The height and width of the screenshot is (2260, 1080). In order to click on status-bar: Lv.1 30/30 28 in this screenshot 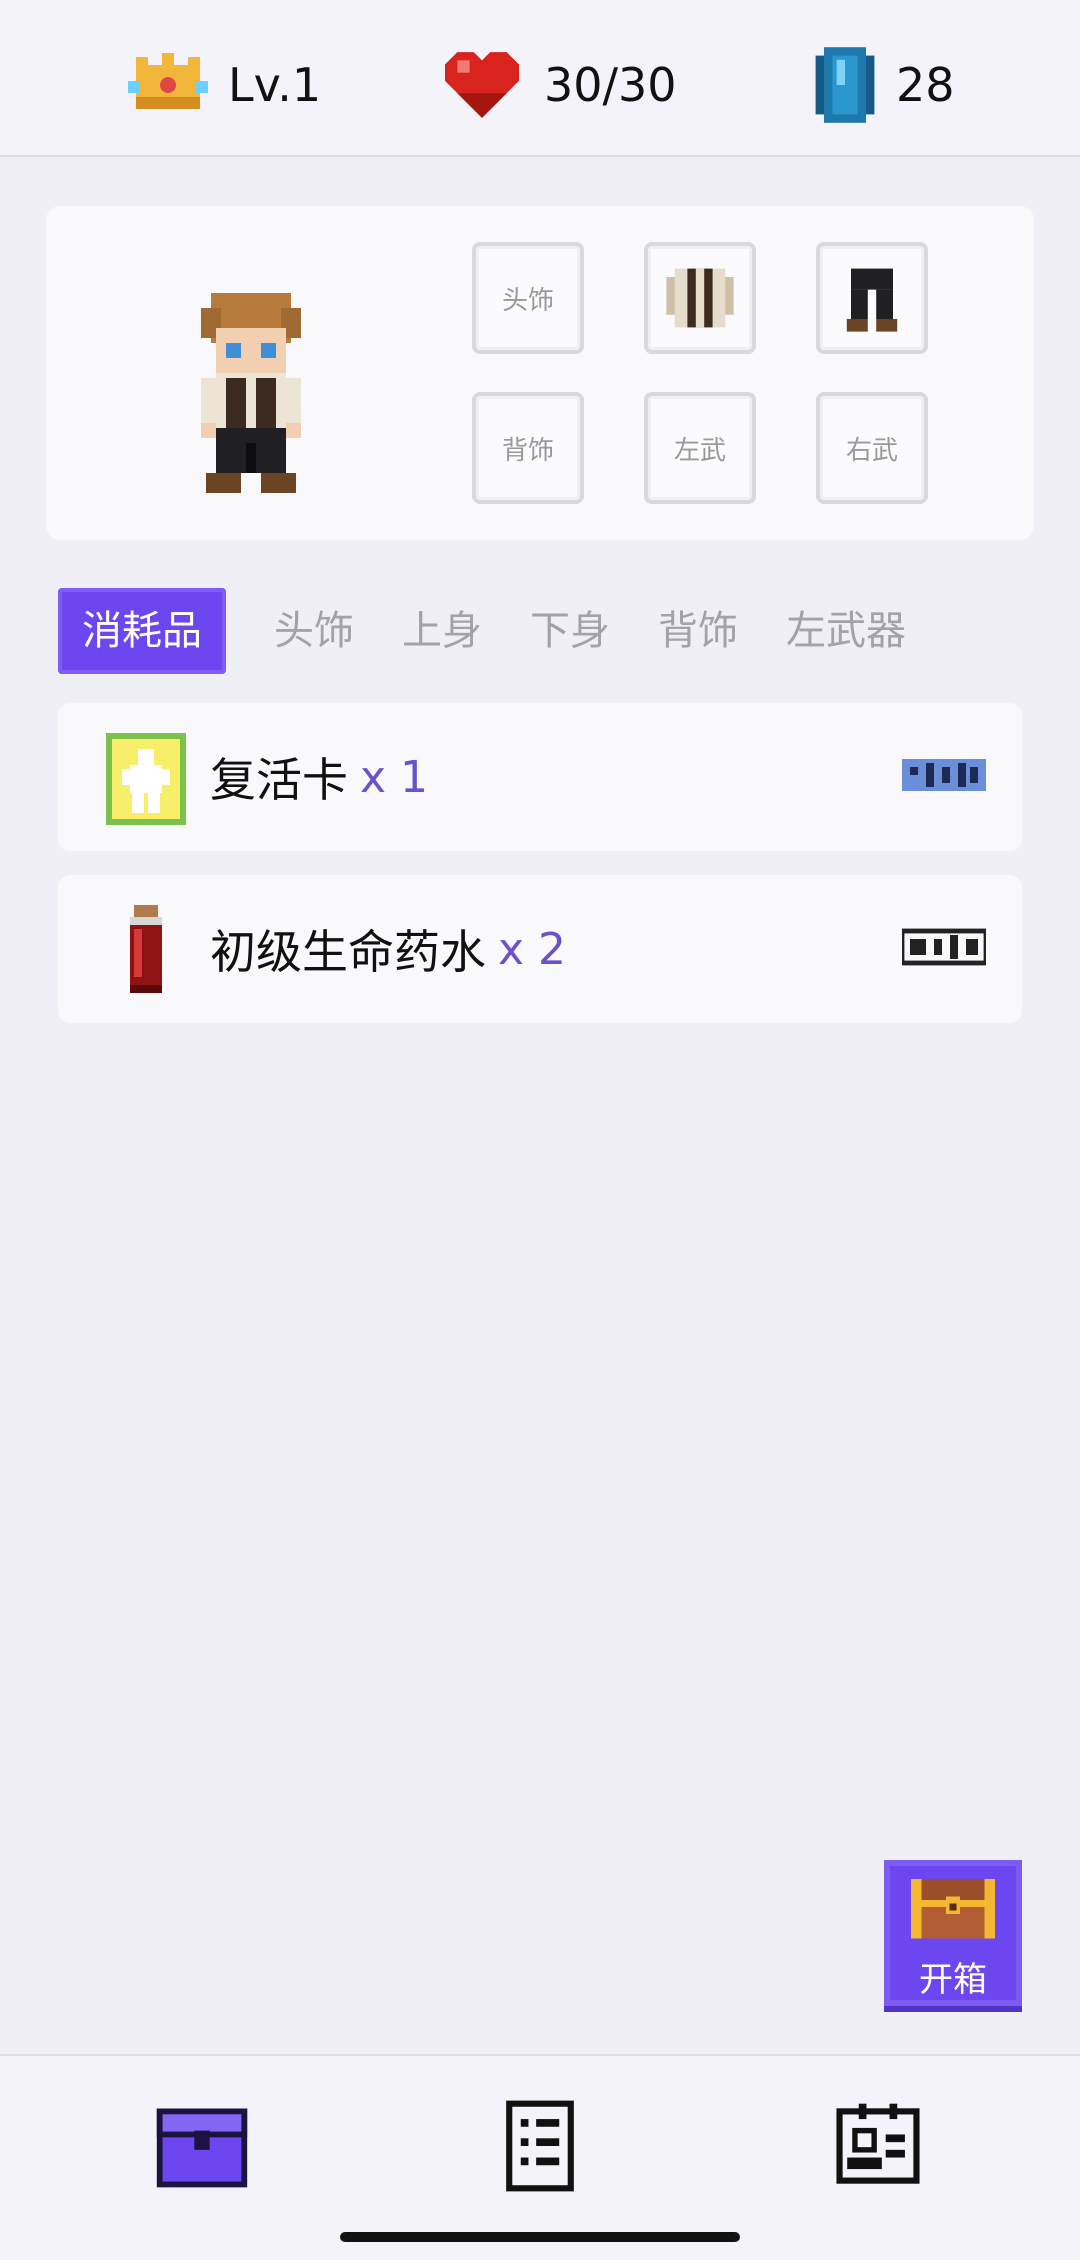, I will do `click(540, 78)`.